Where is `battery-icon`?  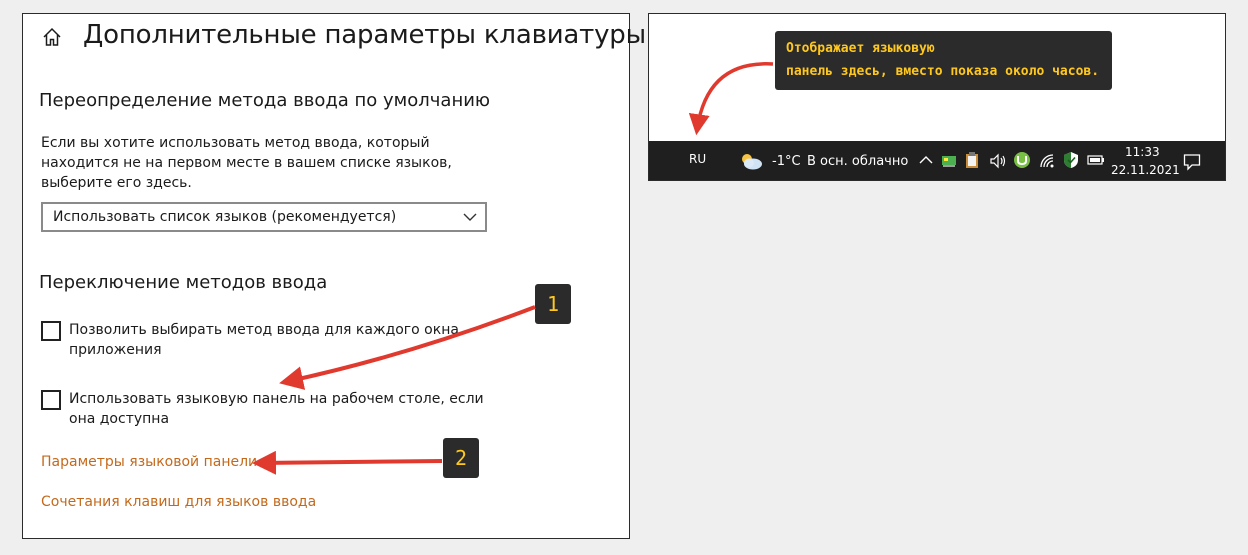
battery-icon is located at coordinates (1096, 160).